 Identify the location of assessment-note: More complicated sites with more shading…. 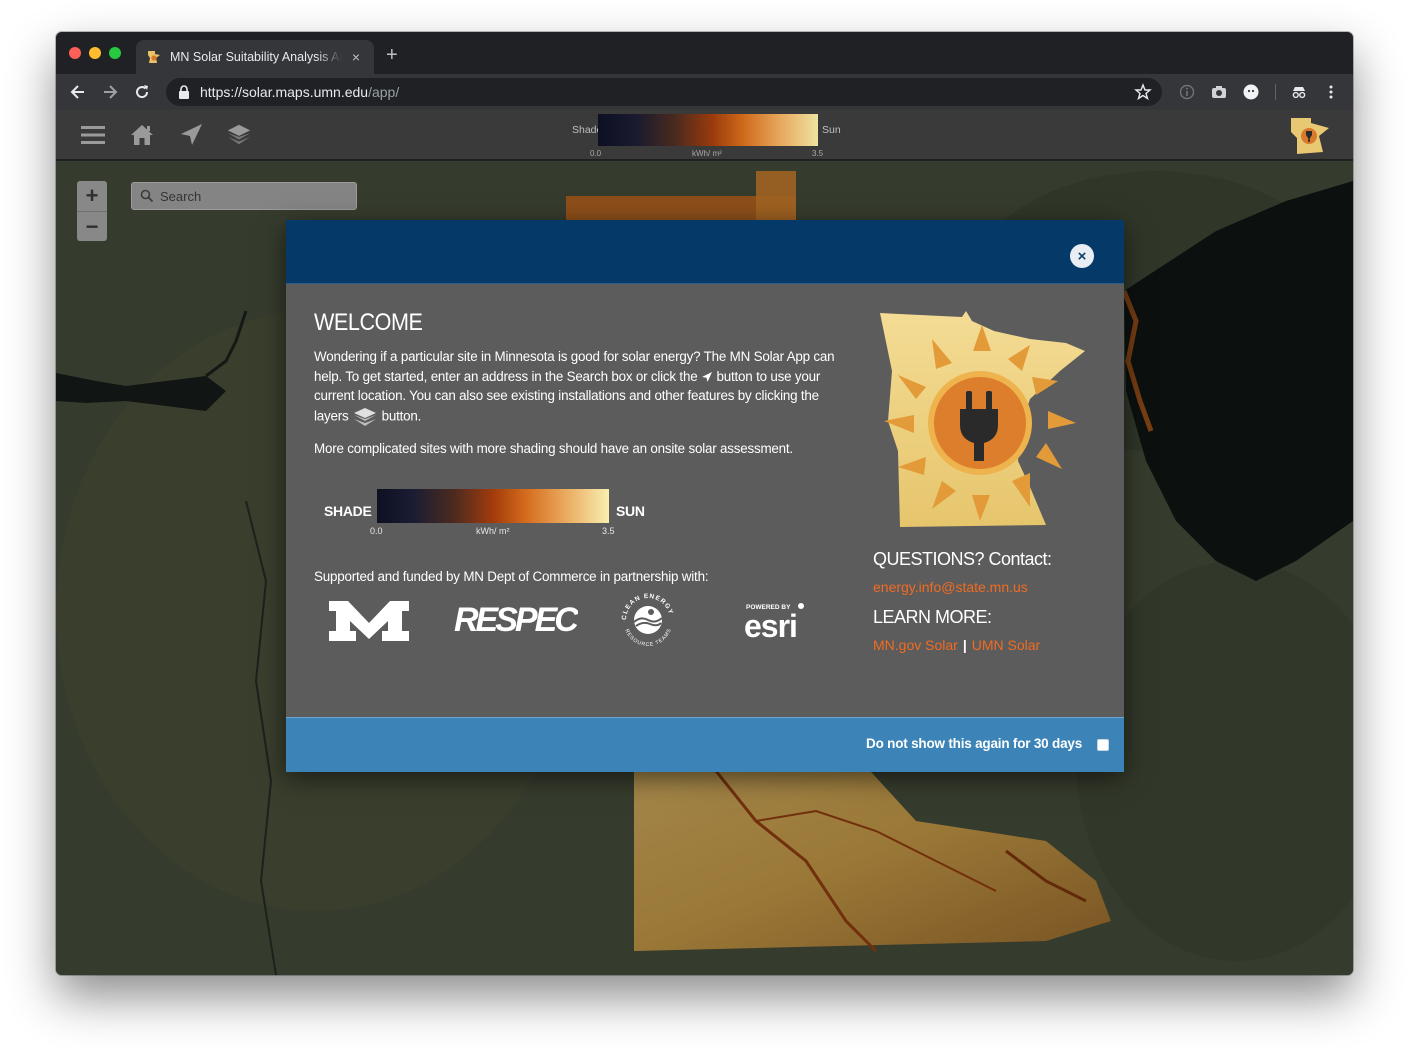
(553, 448).